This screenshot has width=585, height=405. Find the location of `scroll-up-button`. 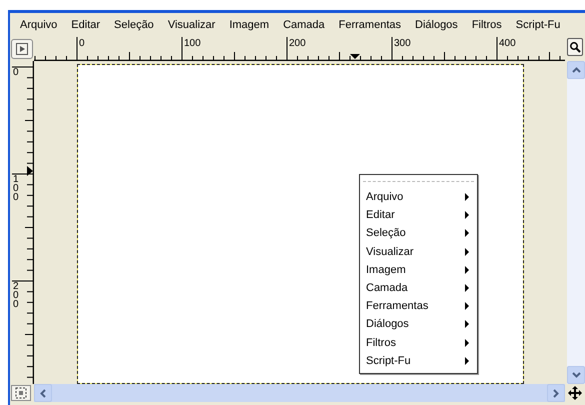

scroll-up-button is located at coordinates (576, 70).